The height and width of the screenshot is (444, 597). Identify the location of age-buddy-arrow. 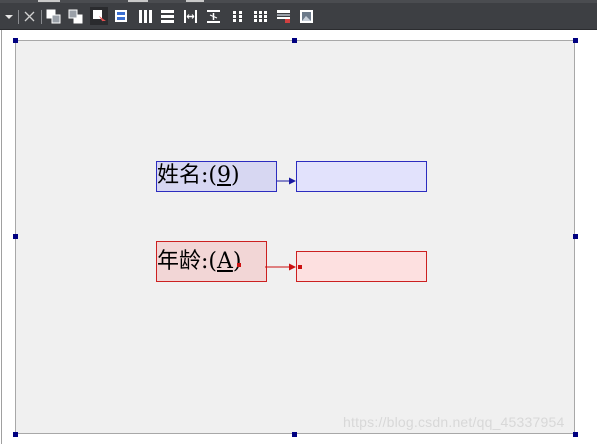
(269, 267).